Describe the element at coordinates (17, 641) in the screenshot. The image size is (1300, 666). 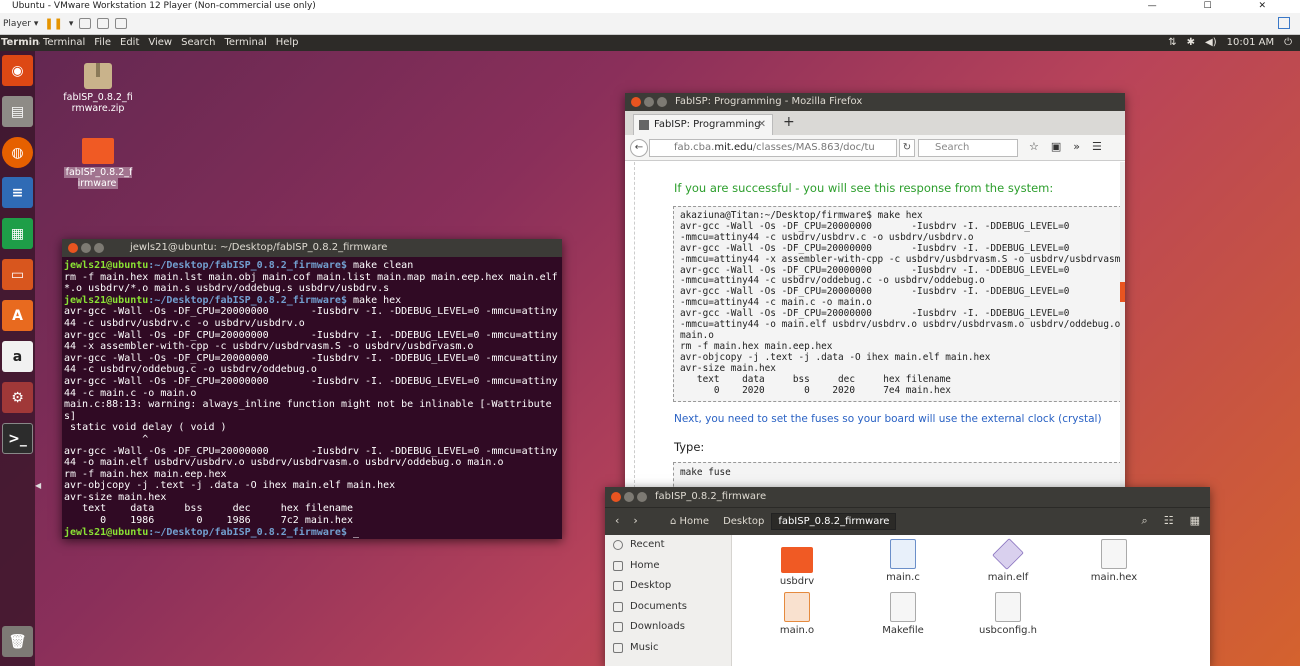
I see `trash-icon: 🗑` at that location.